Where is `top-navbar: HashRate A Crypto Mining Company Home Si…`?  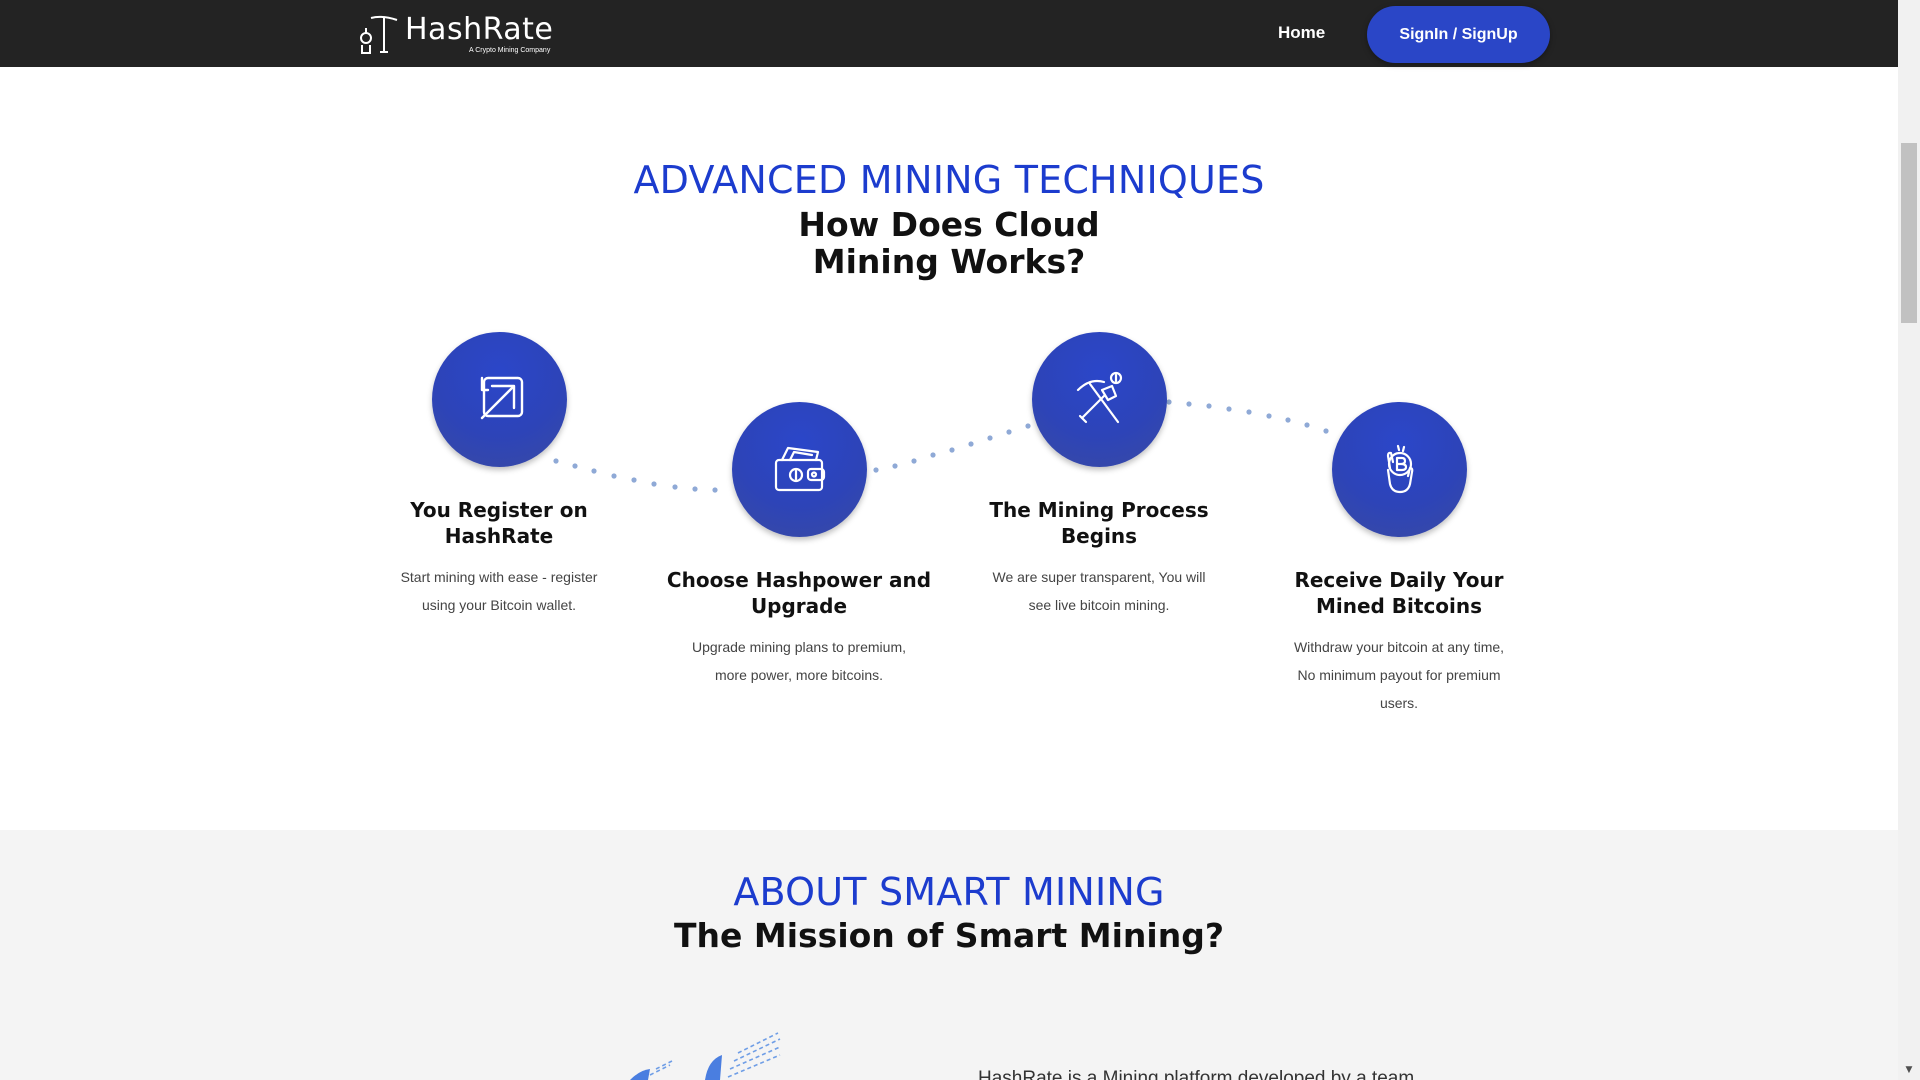
top-navbar: HashRate A Crypto Mining Company Home Si… is located at coordinates (949, 33).